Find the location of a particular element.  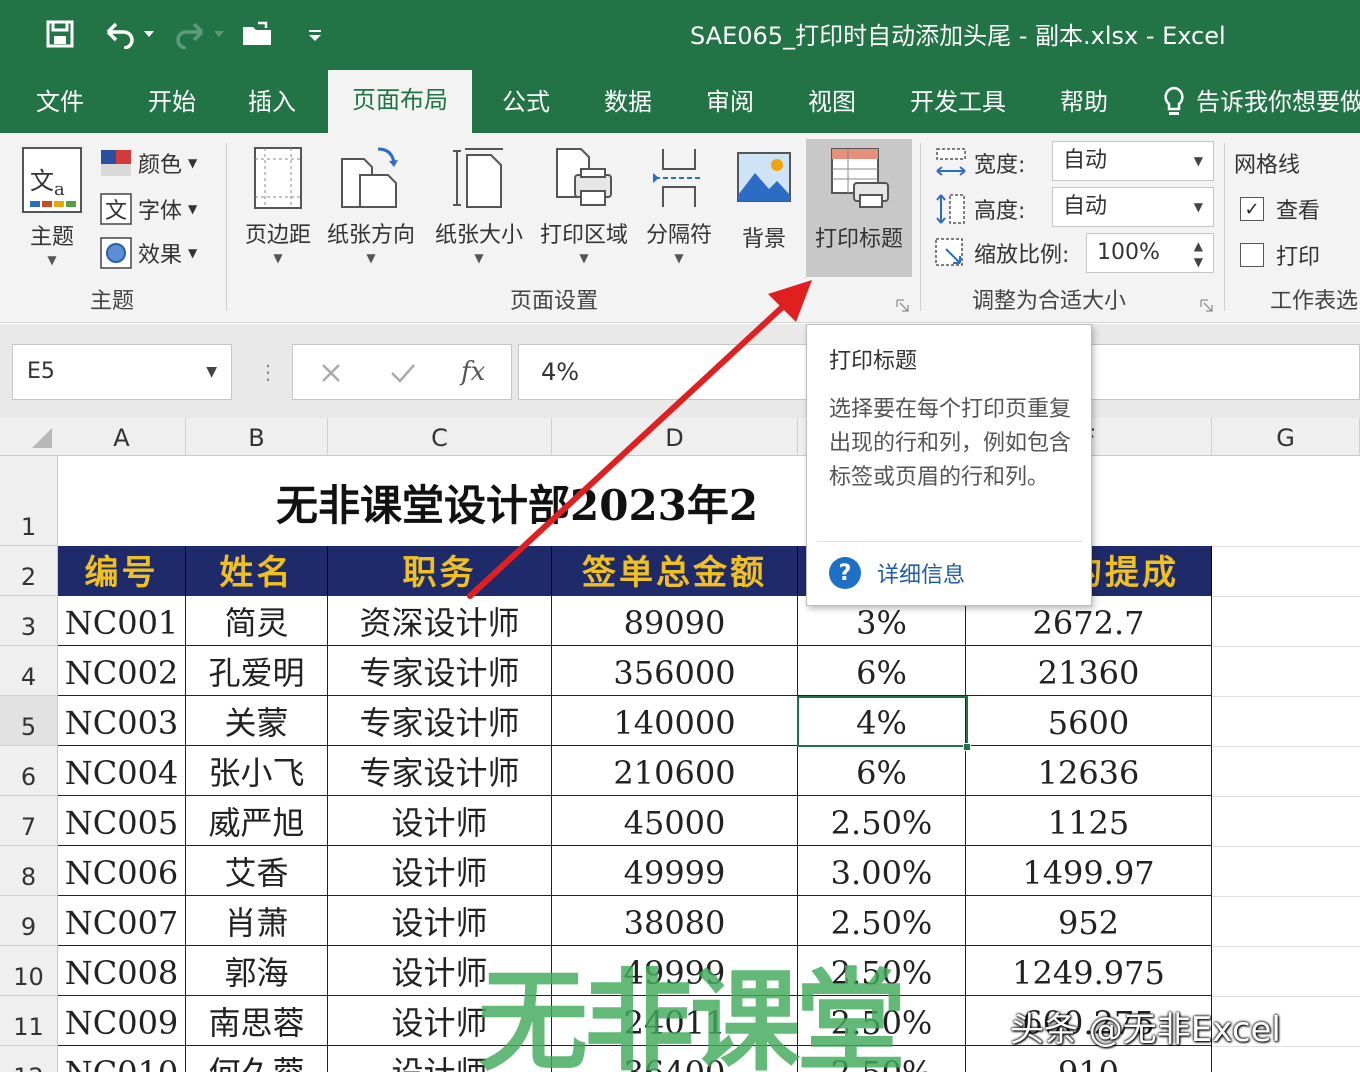

row-header: 1 is located at coordinates (29, 501).